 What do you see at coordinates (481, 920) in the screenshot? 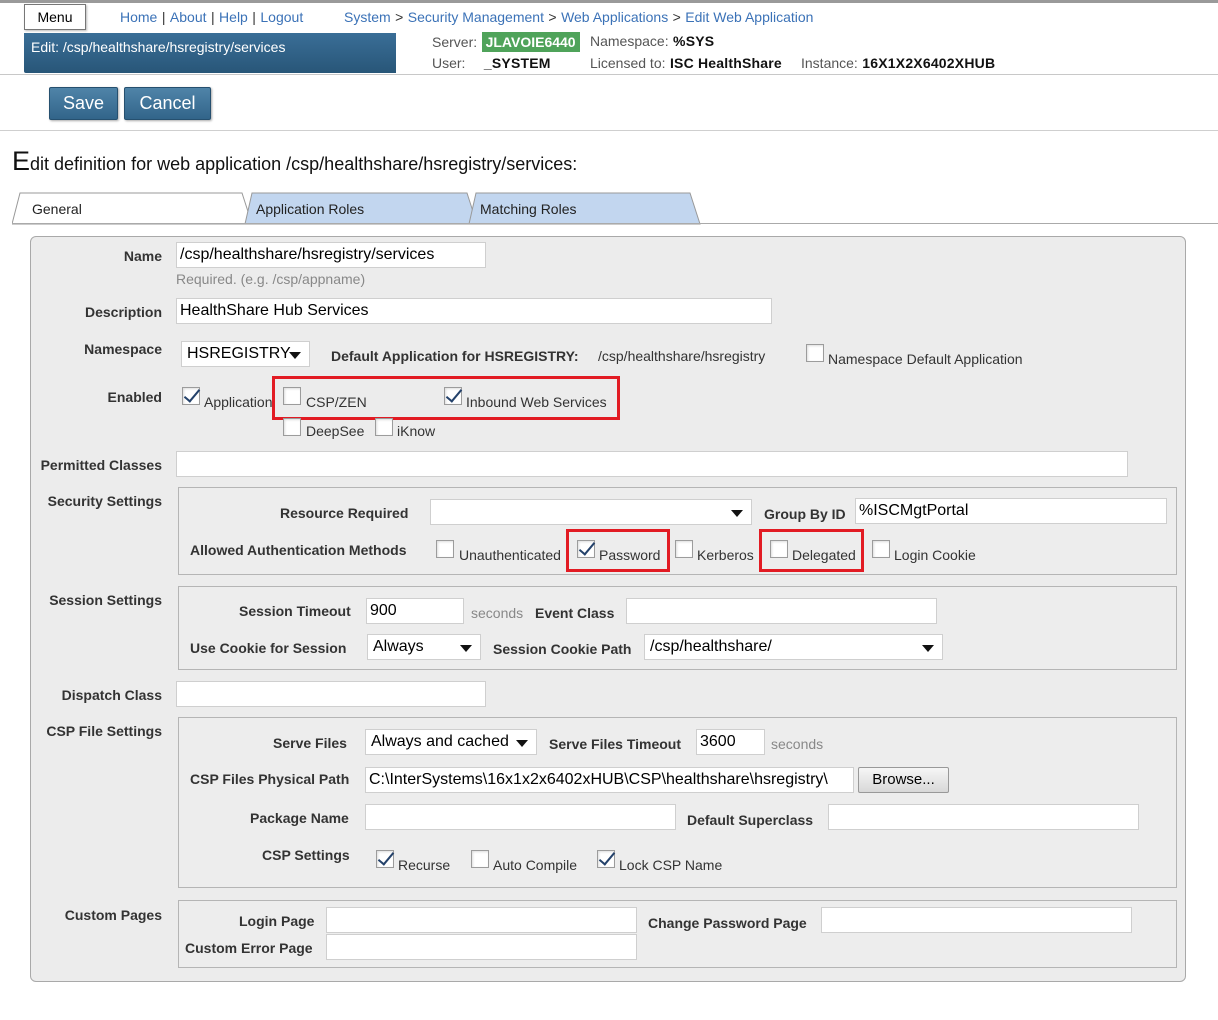
I see `login-page-input` at bounding box center [481, 920].